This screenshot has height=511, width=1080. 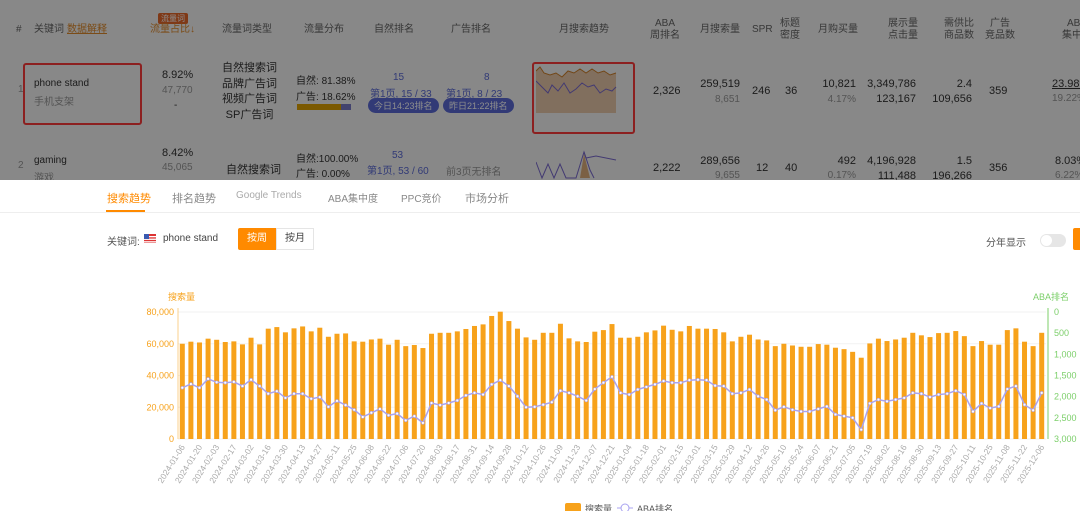 I want to click on legend-label: ABA排名, so click(x=655, y=507).